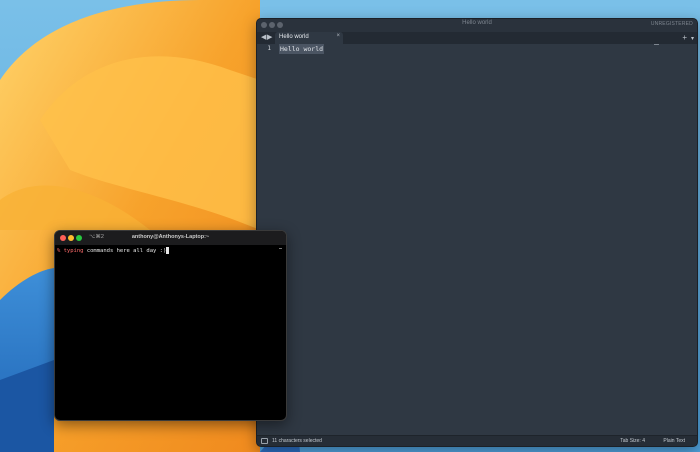 The image size is (700, 452). What do you see at coordinates (264, 441) in the screenshot?
I see `panel-toggle-icon` at bounding box center [264, 441].